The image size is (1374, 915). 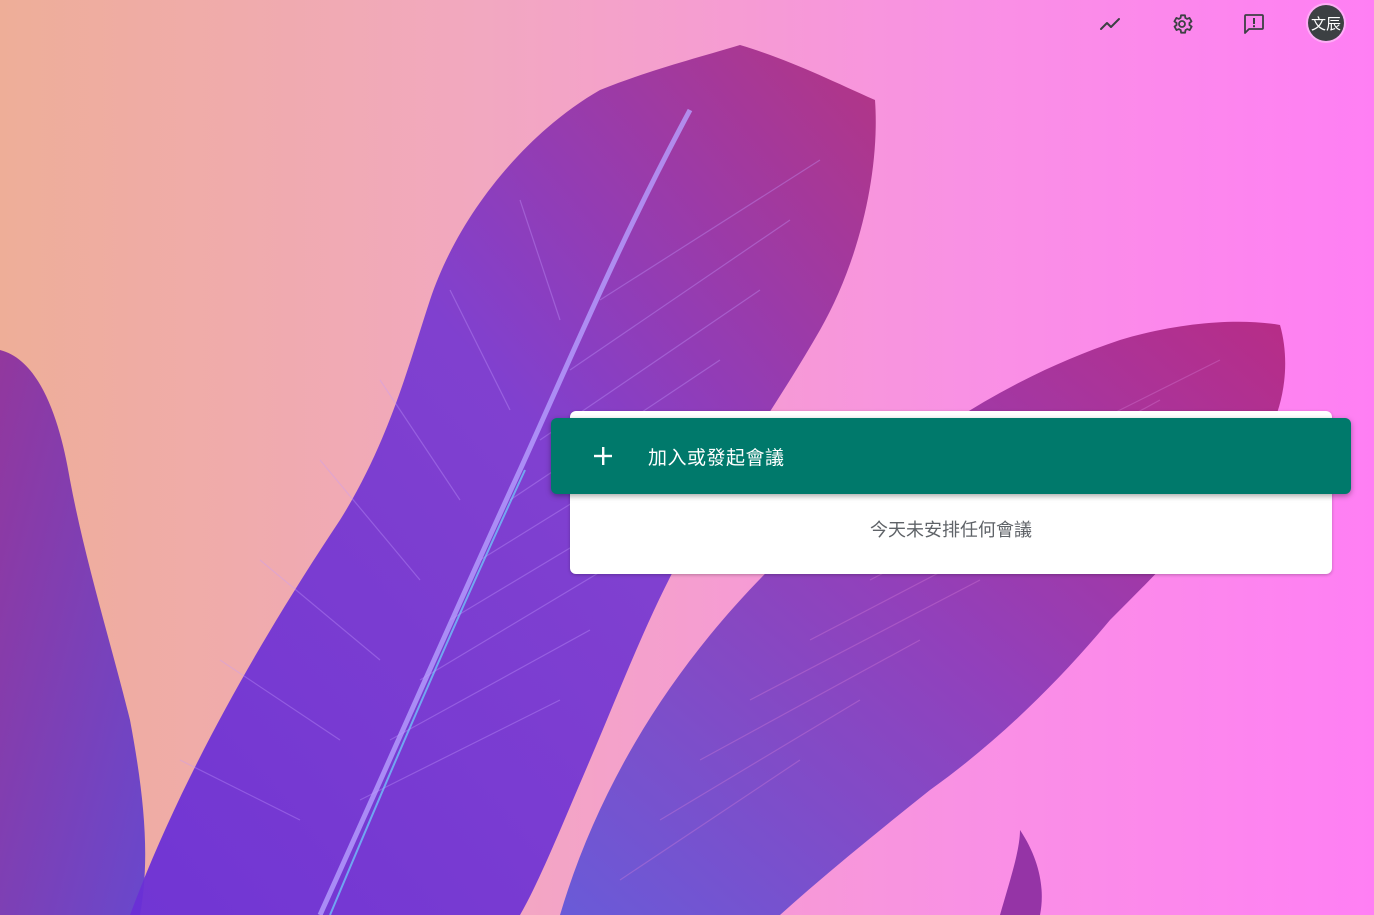 I want to click on join-or-start-meeting-label: 加入或發起會議, so click(x=716, y=457).